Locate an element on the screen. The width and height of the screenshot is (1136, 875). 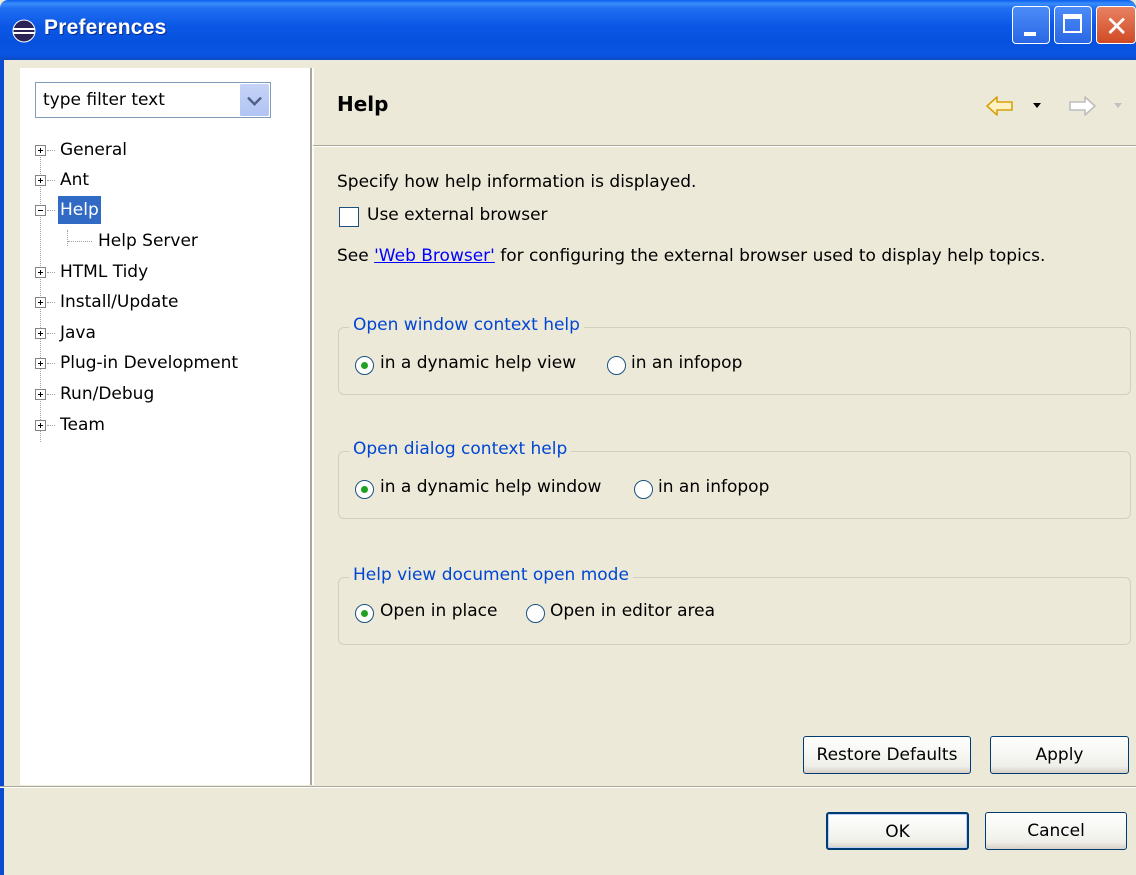
radio-dynamic-help-view is located at coordinates (364, 365).